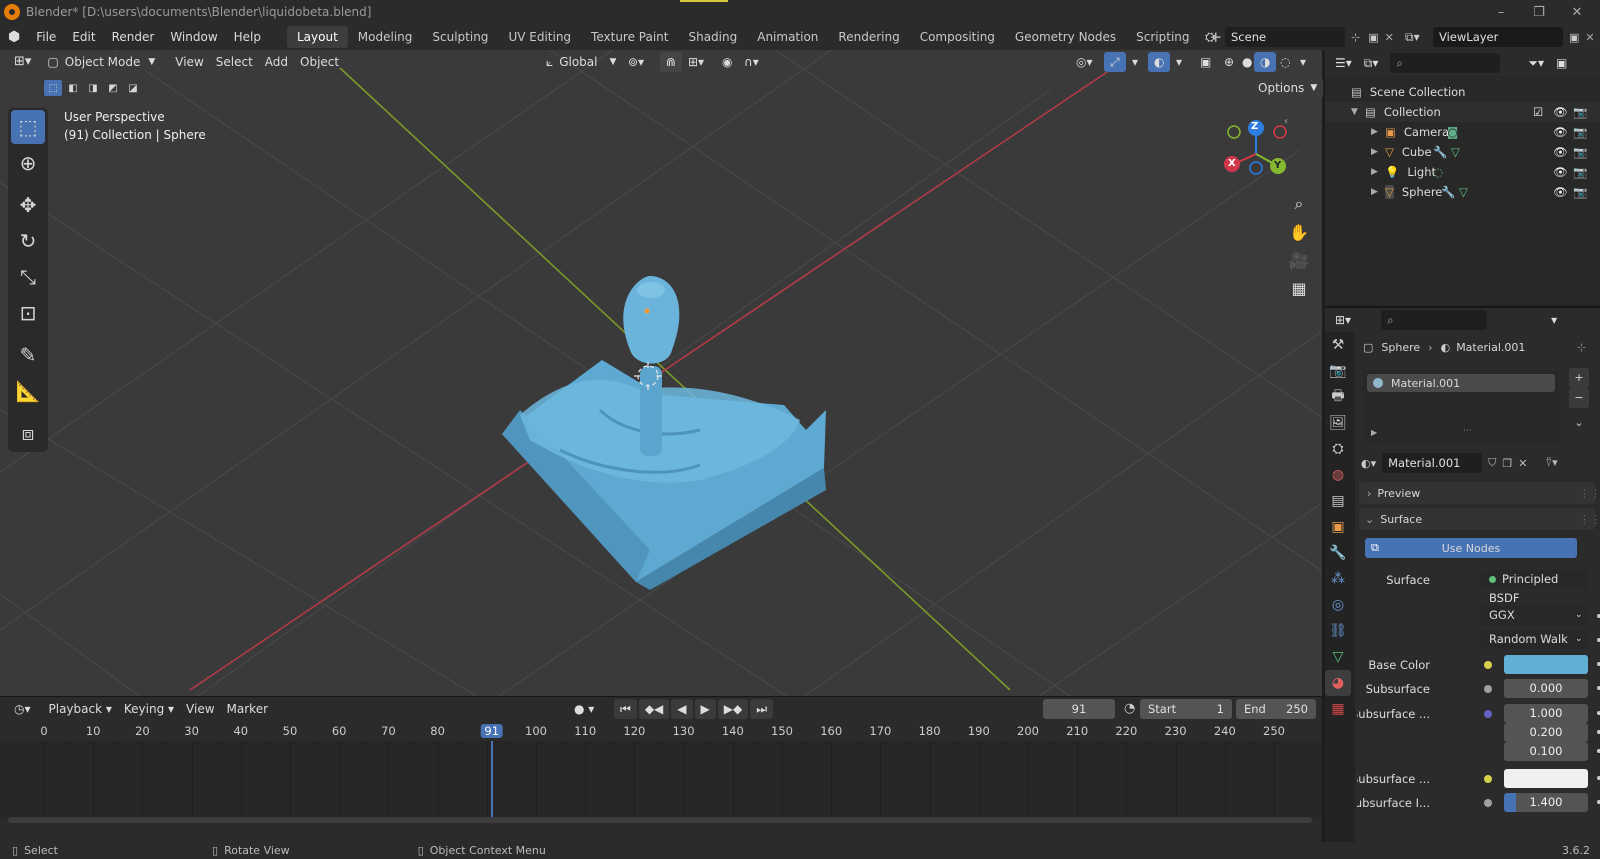  What do you see at coordinates (83, 37) in the screenshot?
I see `menu-edit: Edit` at bounding box center [83, 37].